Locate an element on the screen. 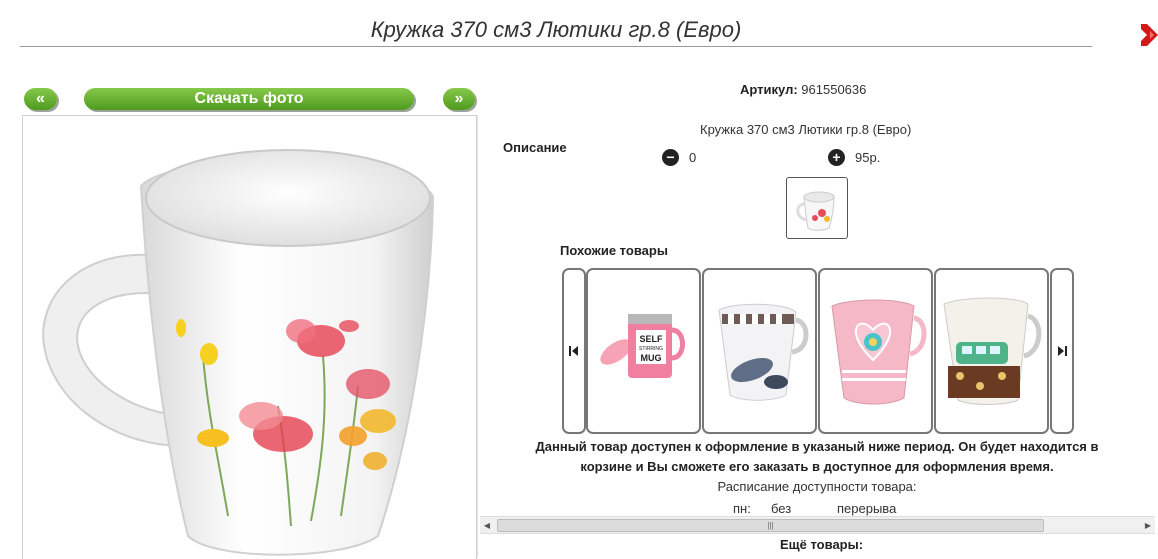 Image resolution: width=1158 pixels, height=559 pixels. scrollbar-thumb: ||| is located at coordinates (770, 525).